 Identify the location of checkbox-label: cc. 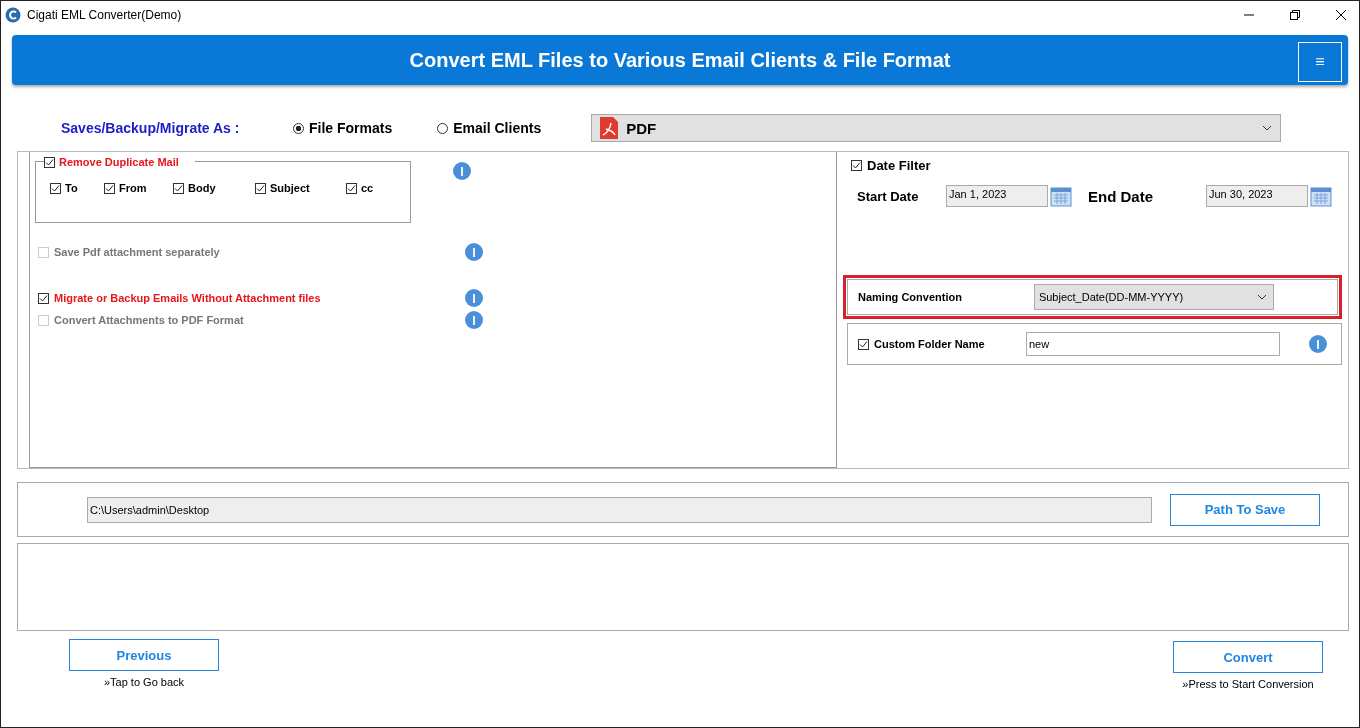
(367, 188).